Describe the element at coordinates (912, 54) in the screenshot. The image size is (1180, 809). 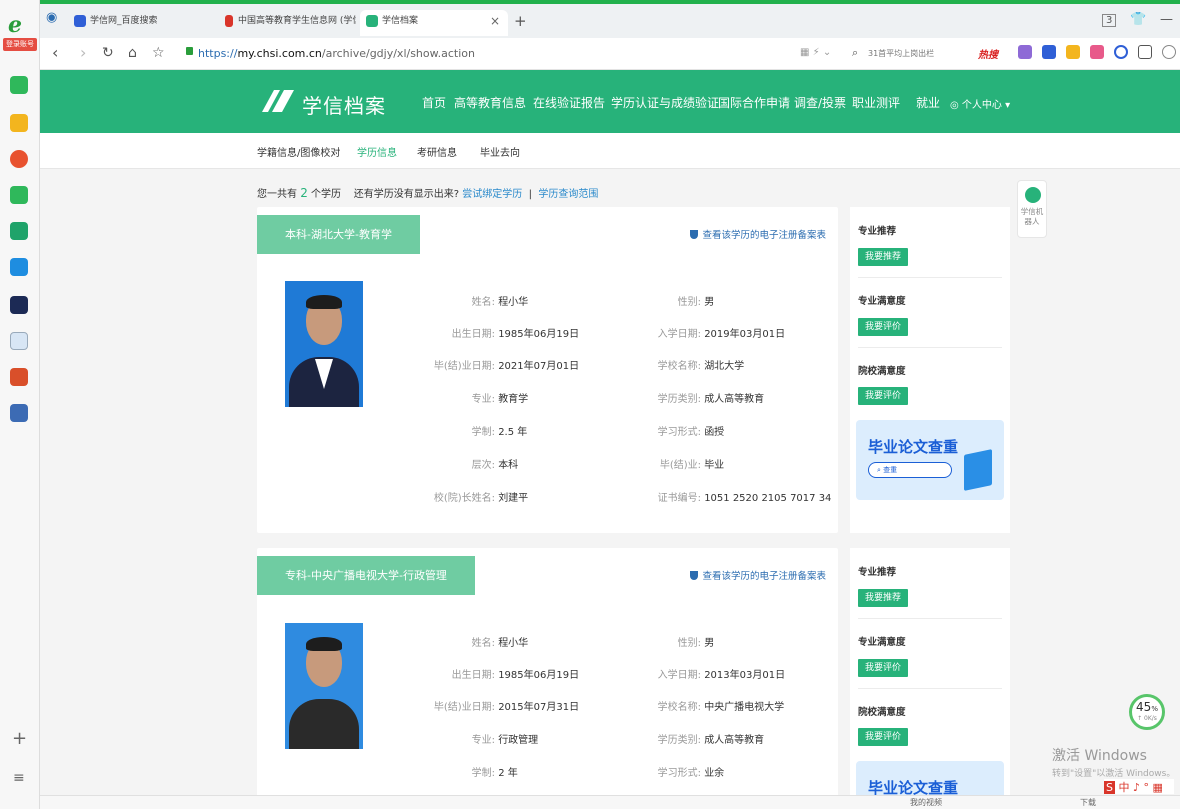
I see `search-input: 31首平均上岗出栏` at that location.